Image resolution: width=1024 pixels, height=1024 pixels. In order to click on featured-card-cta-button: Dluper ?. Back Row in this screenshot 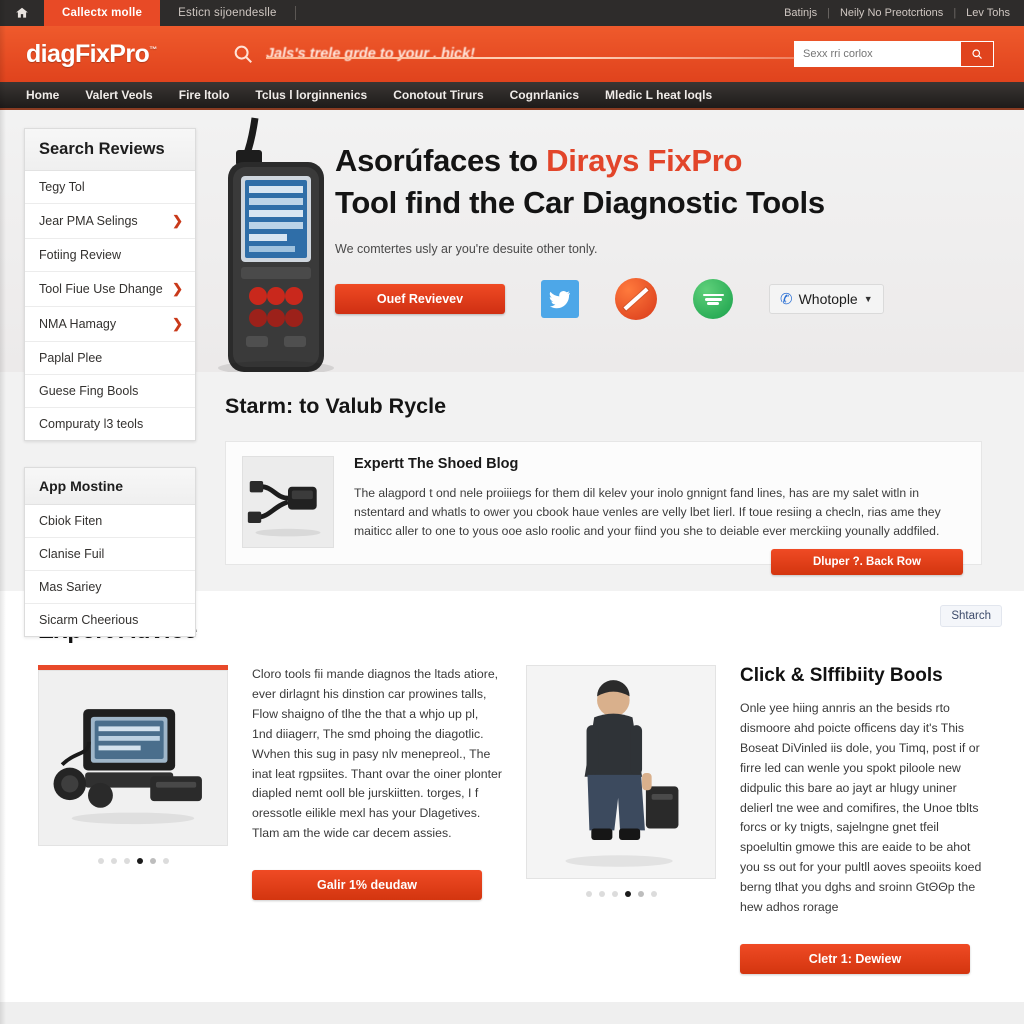, I will do `click(867, 562)`.